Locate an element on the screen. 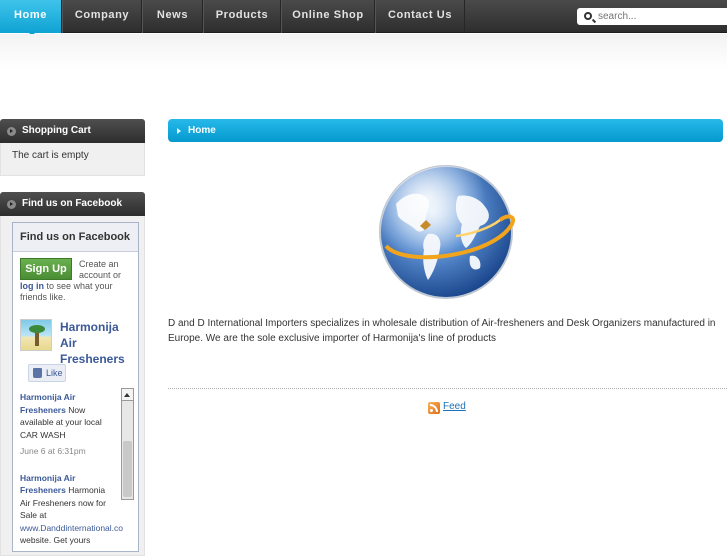  search-input is located at coordinates (660, 16).